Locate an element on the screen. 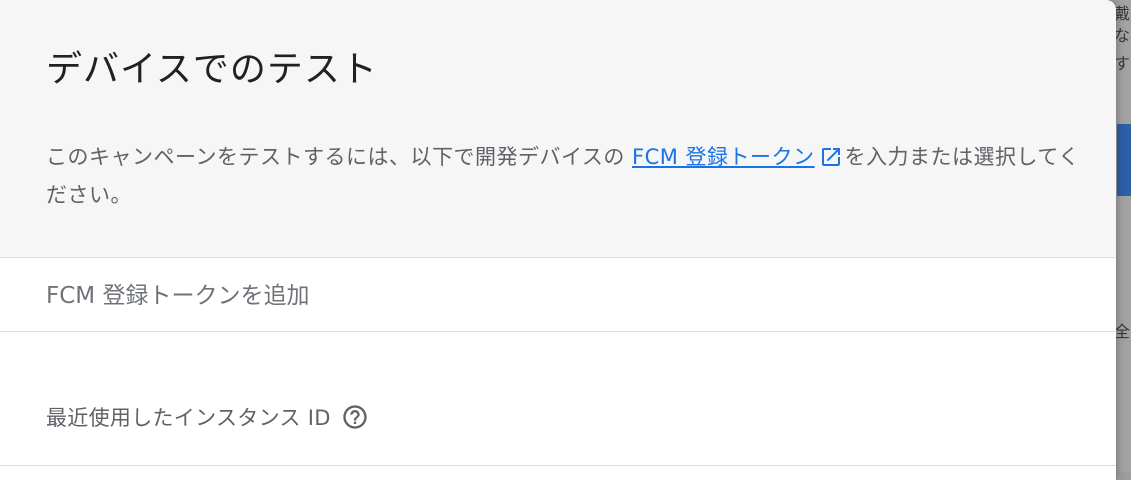  open-in-new-icon is located at coordinates (830, 157).